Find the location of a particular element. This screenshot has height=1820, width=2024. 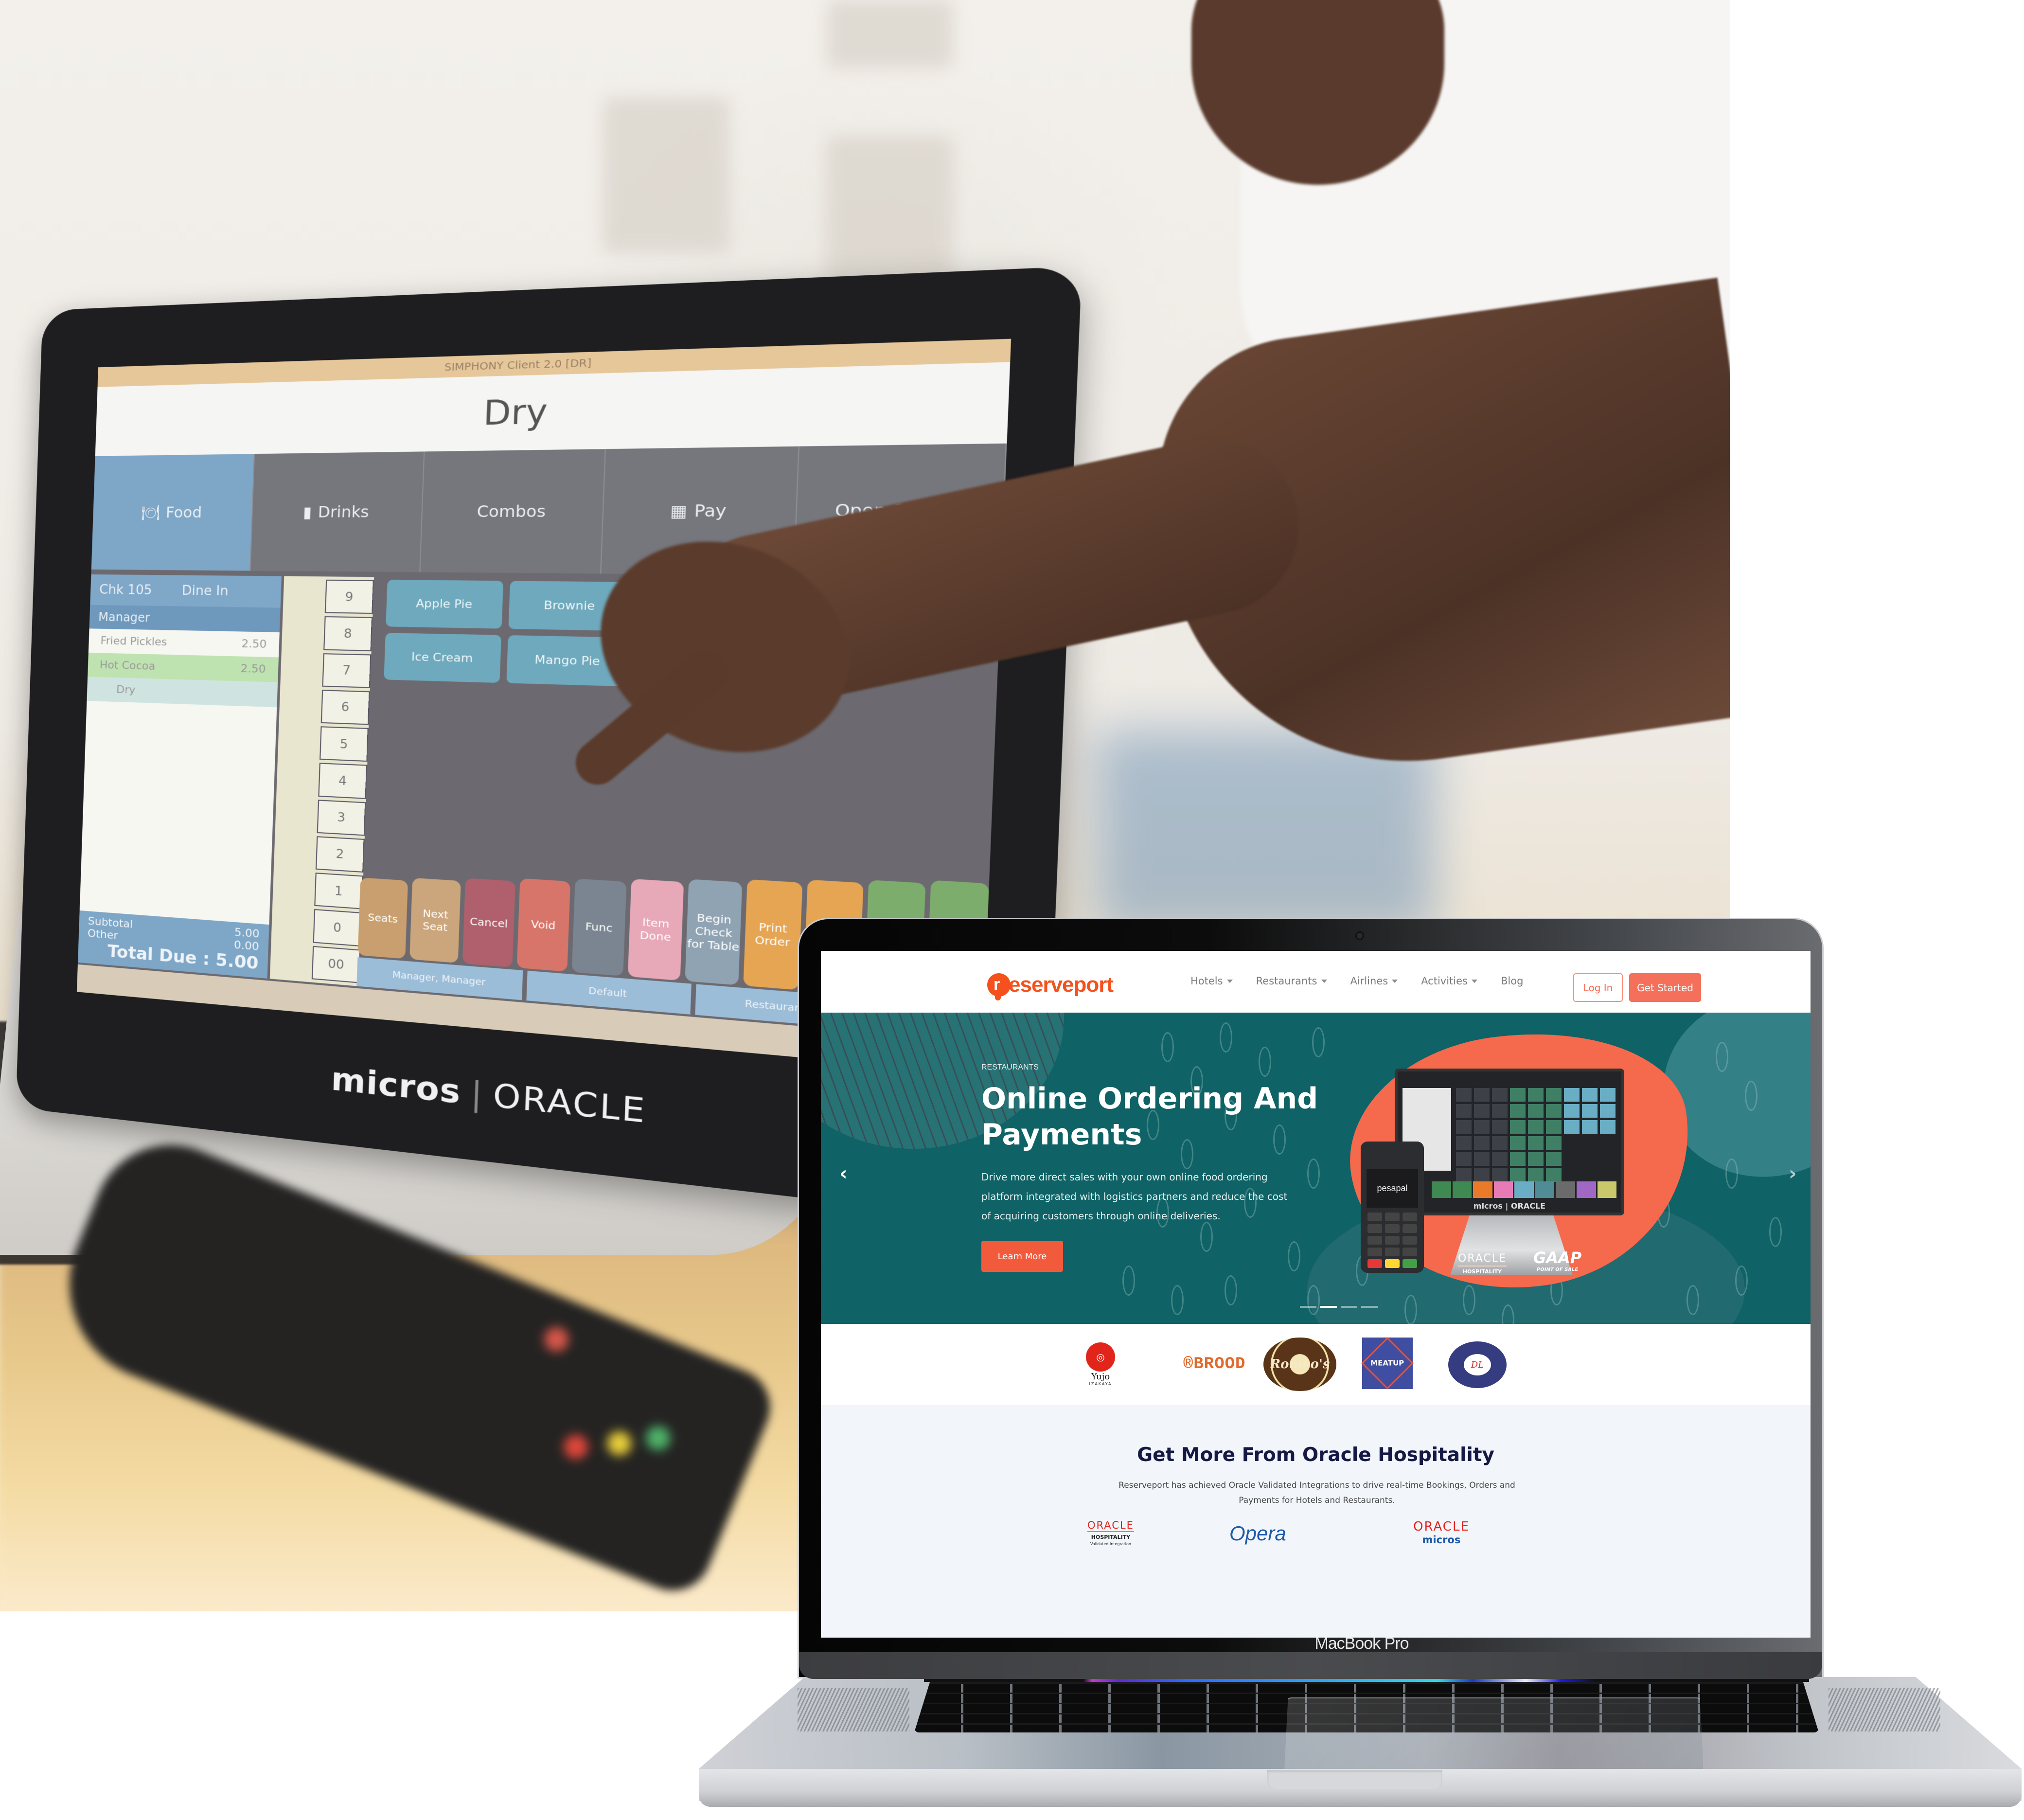

pos-tab-food: 🍽 Food is located at coordinates (173, 512).